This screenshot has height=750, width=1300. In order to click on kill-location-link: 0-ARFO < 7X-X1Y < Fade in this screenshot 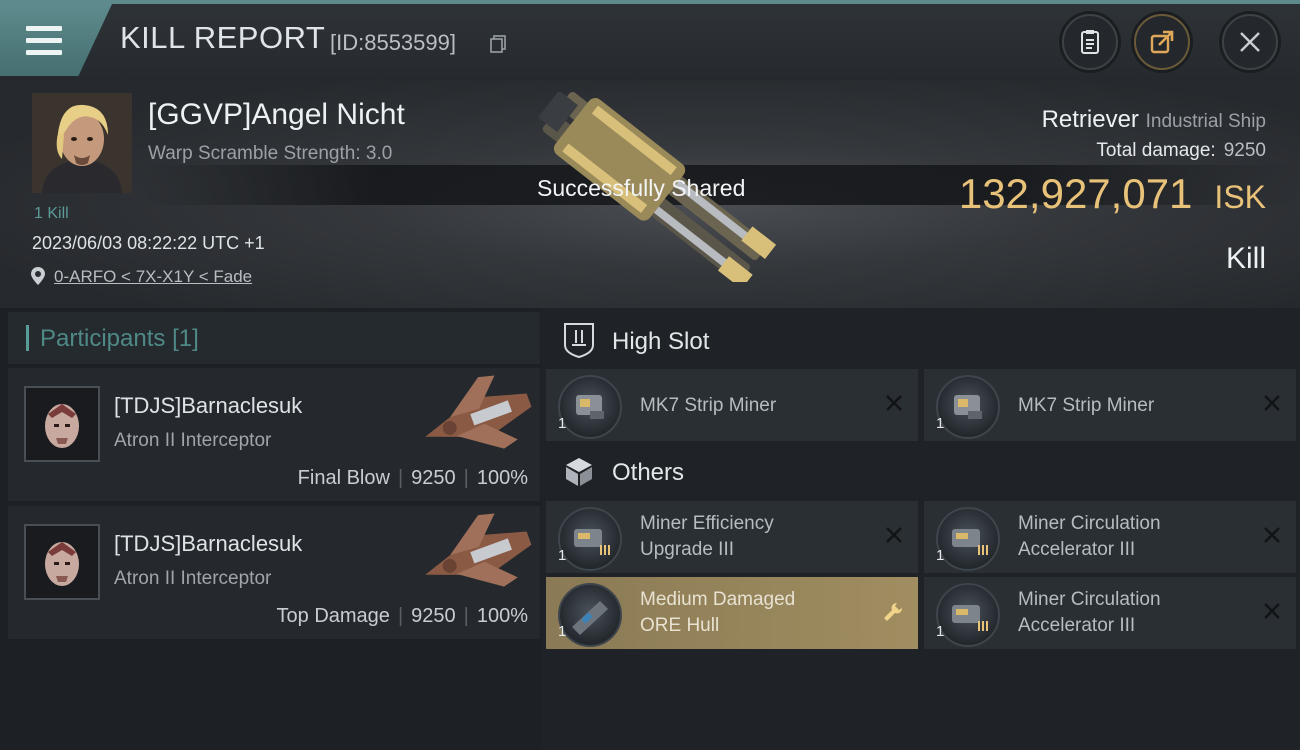, I will do `click(153, 277)`.